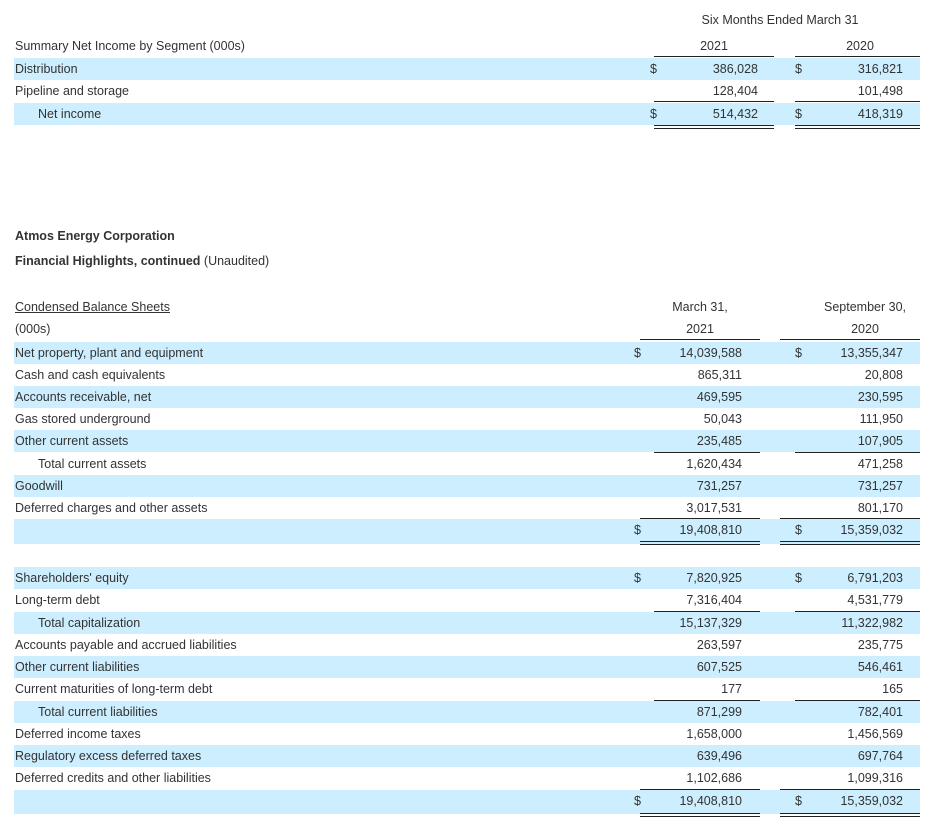  What do you see at coordinates (875, 734) in the screenshot?
I see `value-september: 1,456,569` at bounding box center [875, 734].